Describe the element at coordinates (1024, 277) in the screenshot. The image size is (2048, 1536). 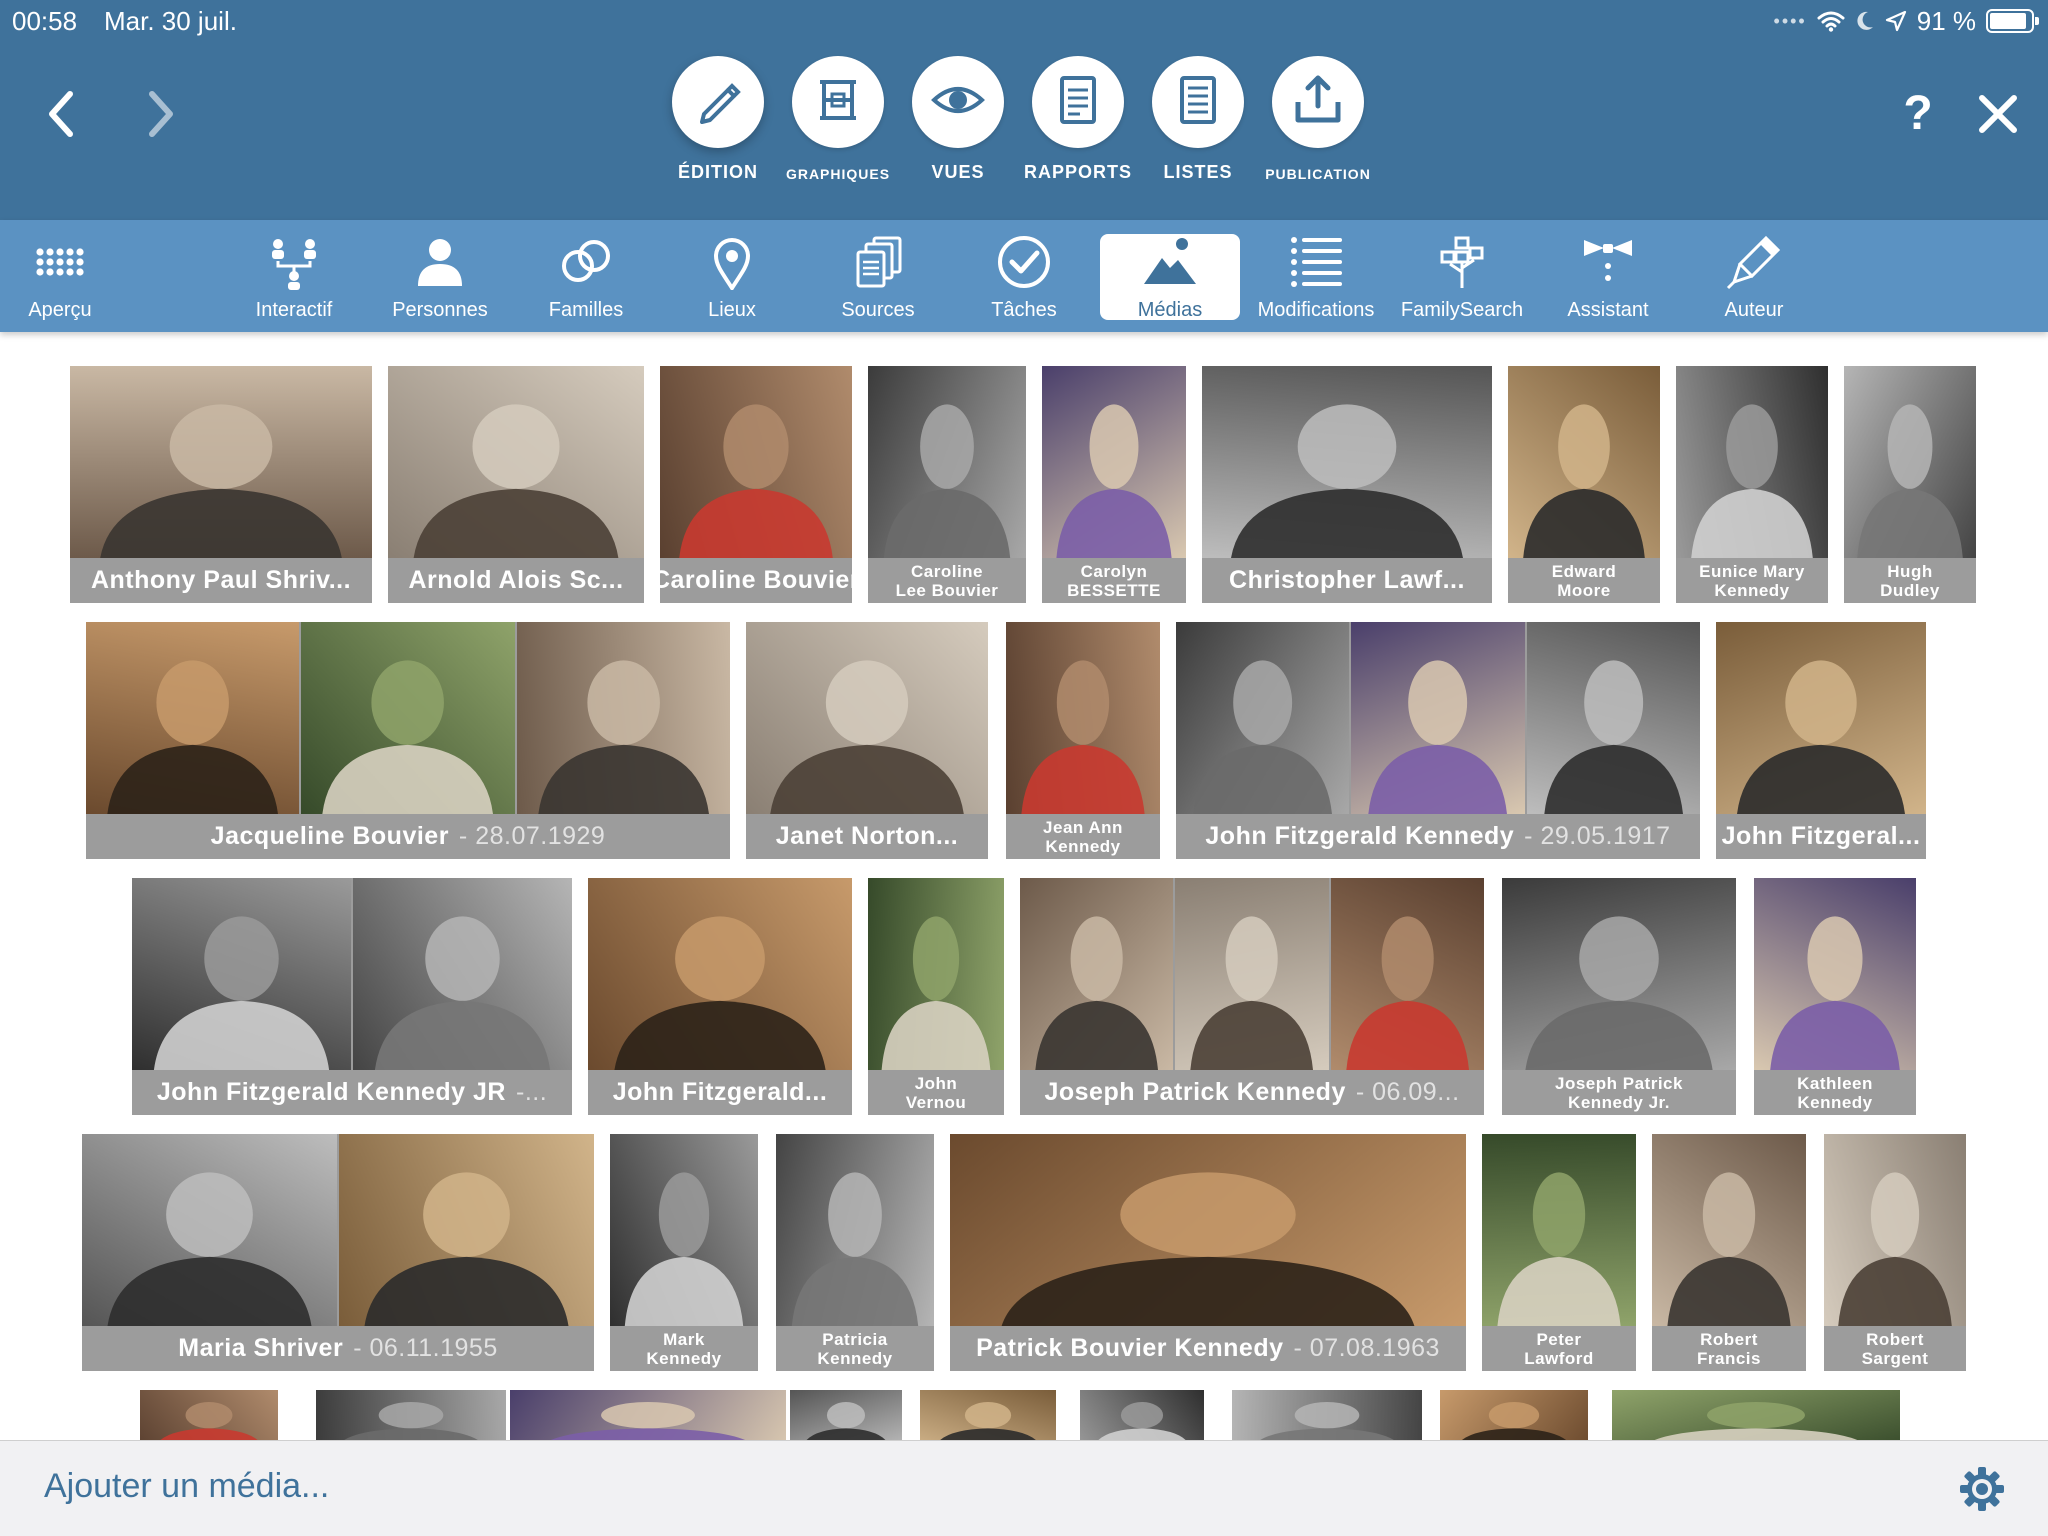
I see `toolbar-item-taches: Tâches` at that location.